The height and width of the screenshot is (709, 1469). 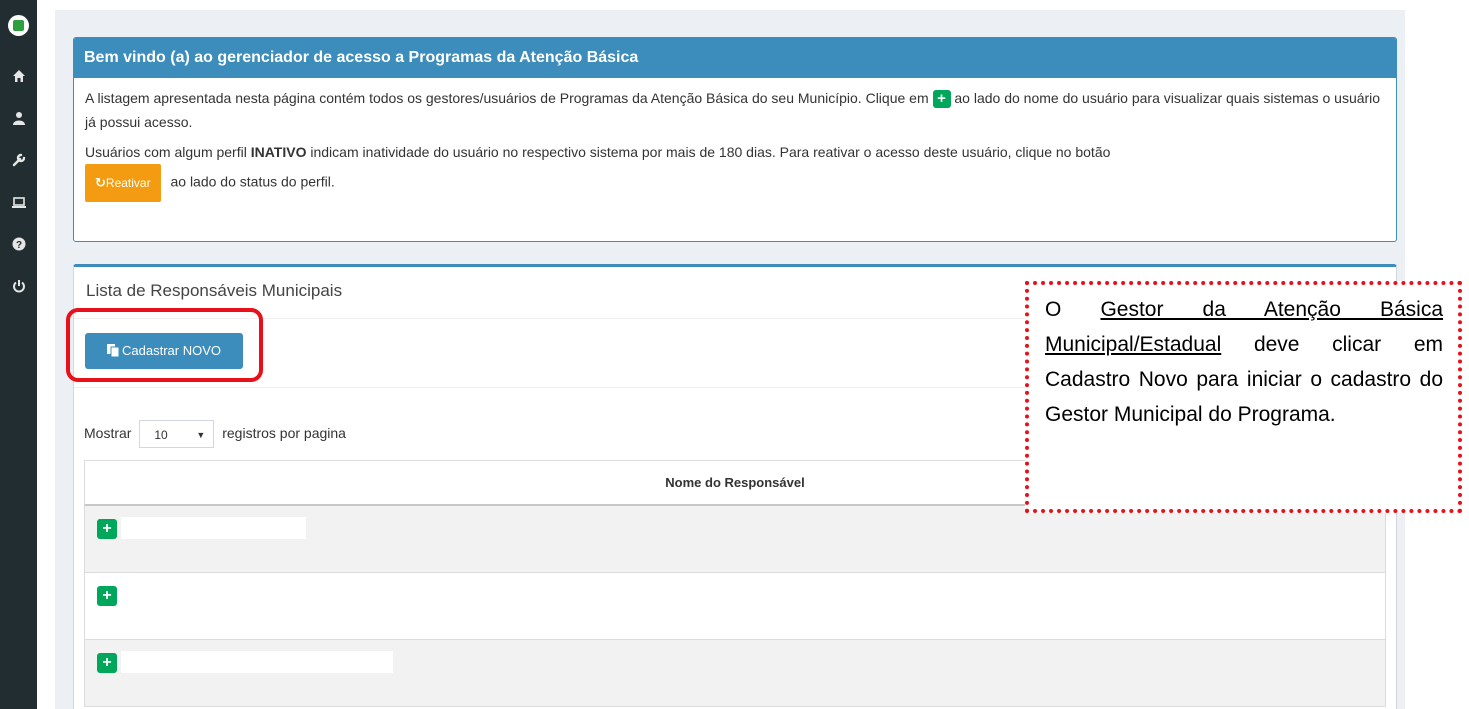 I want to click on page-size-control: Mostrar 10 ▼ registros por pagina, so click(x=215, y=434).